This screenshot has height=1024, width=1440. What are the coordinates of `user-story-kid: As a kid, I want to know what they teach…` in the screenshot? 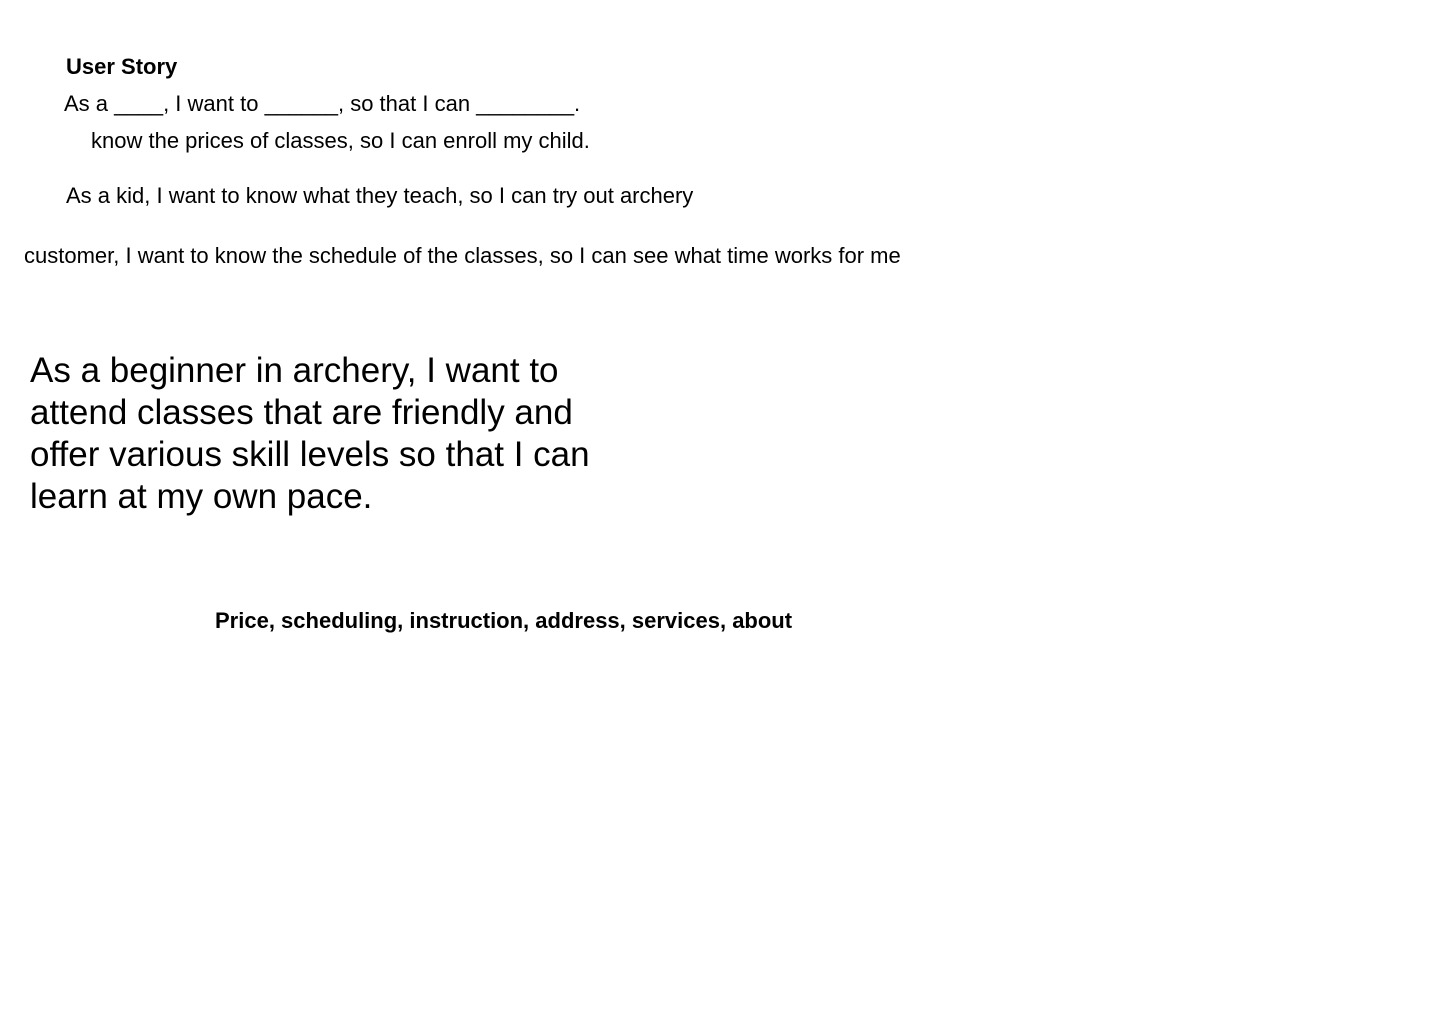 It's located at (380, 195).